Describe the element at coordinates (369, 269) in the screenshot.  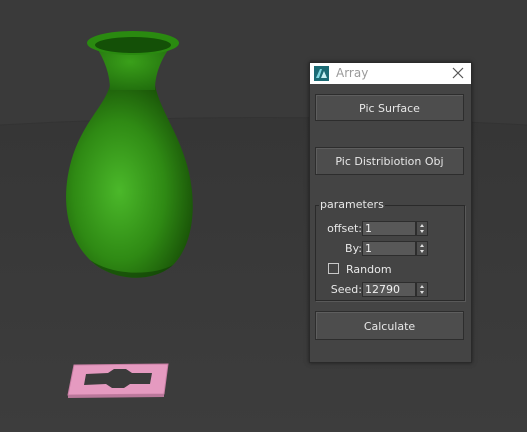
I see `random-label: Random` at that location.